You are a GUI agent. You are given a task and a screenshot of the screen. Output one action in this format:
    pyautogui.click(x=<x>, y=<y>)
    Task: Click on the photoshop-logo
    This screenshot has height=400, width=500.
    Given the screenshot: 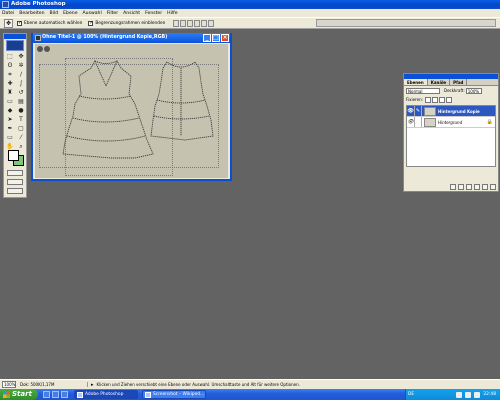 What is the action you would take?
    pyautogui.click(x=15, y=45)
    